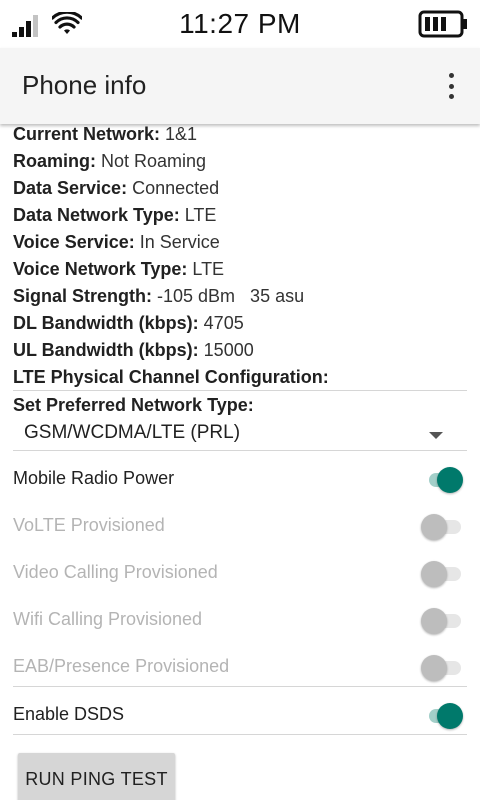  I want to click on info-roaming: Roaming: Not Roaming, so click(110, 161).